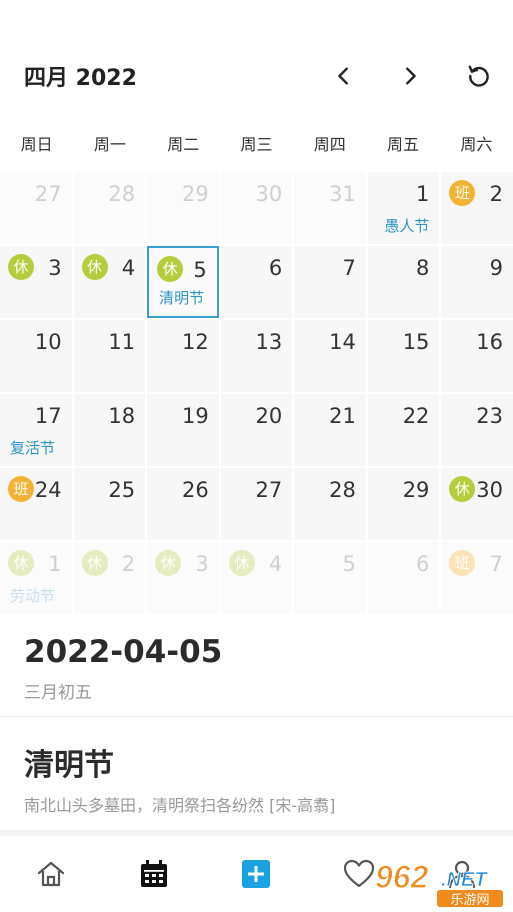 This screenshot has height=912, width=513. Describe the element at coordinates (477, 208) in the screenshot. I see `day-cell: 班2` at that location.